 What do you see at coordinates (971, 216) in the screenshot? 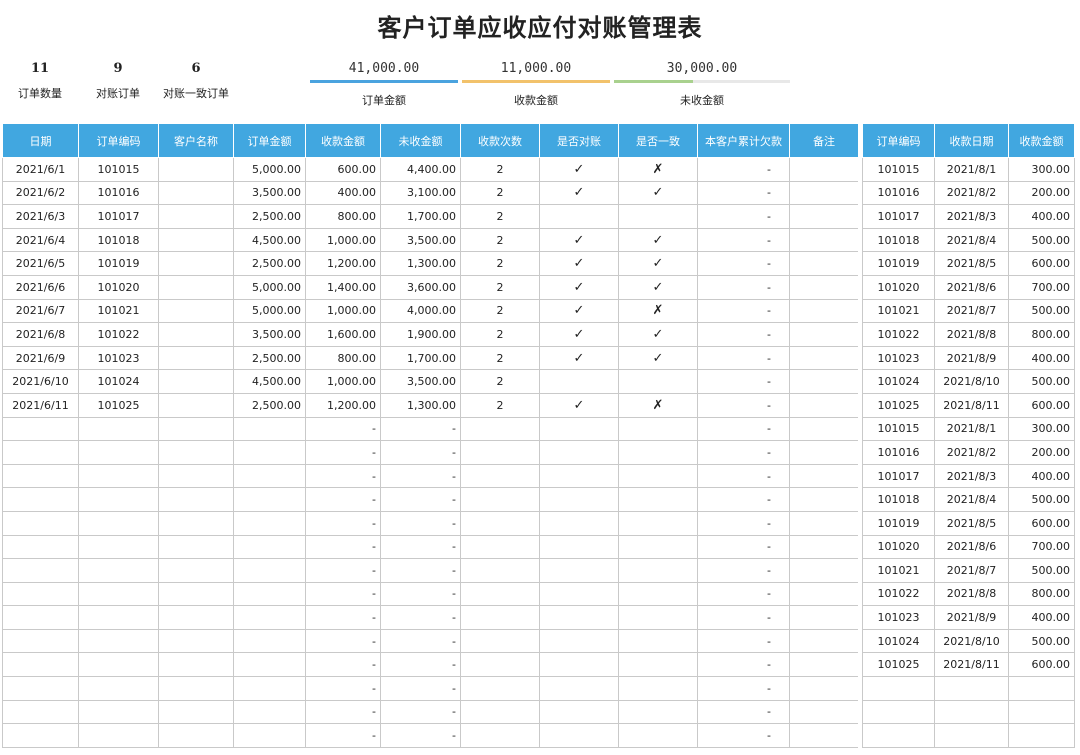
I see `cell-payment-date: 2021/8/3` at bounding box center [971, 216].